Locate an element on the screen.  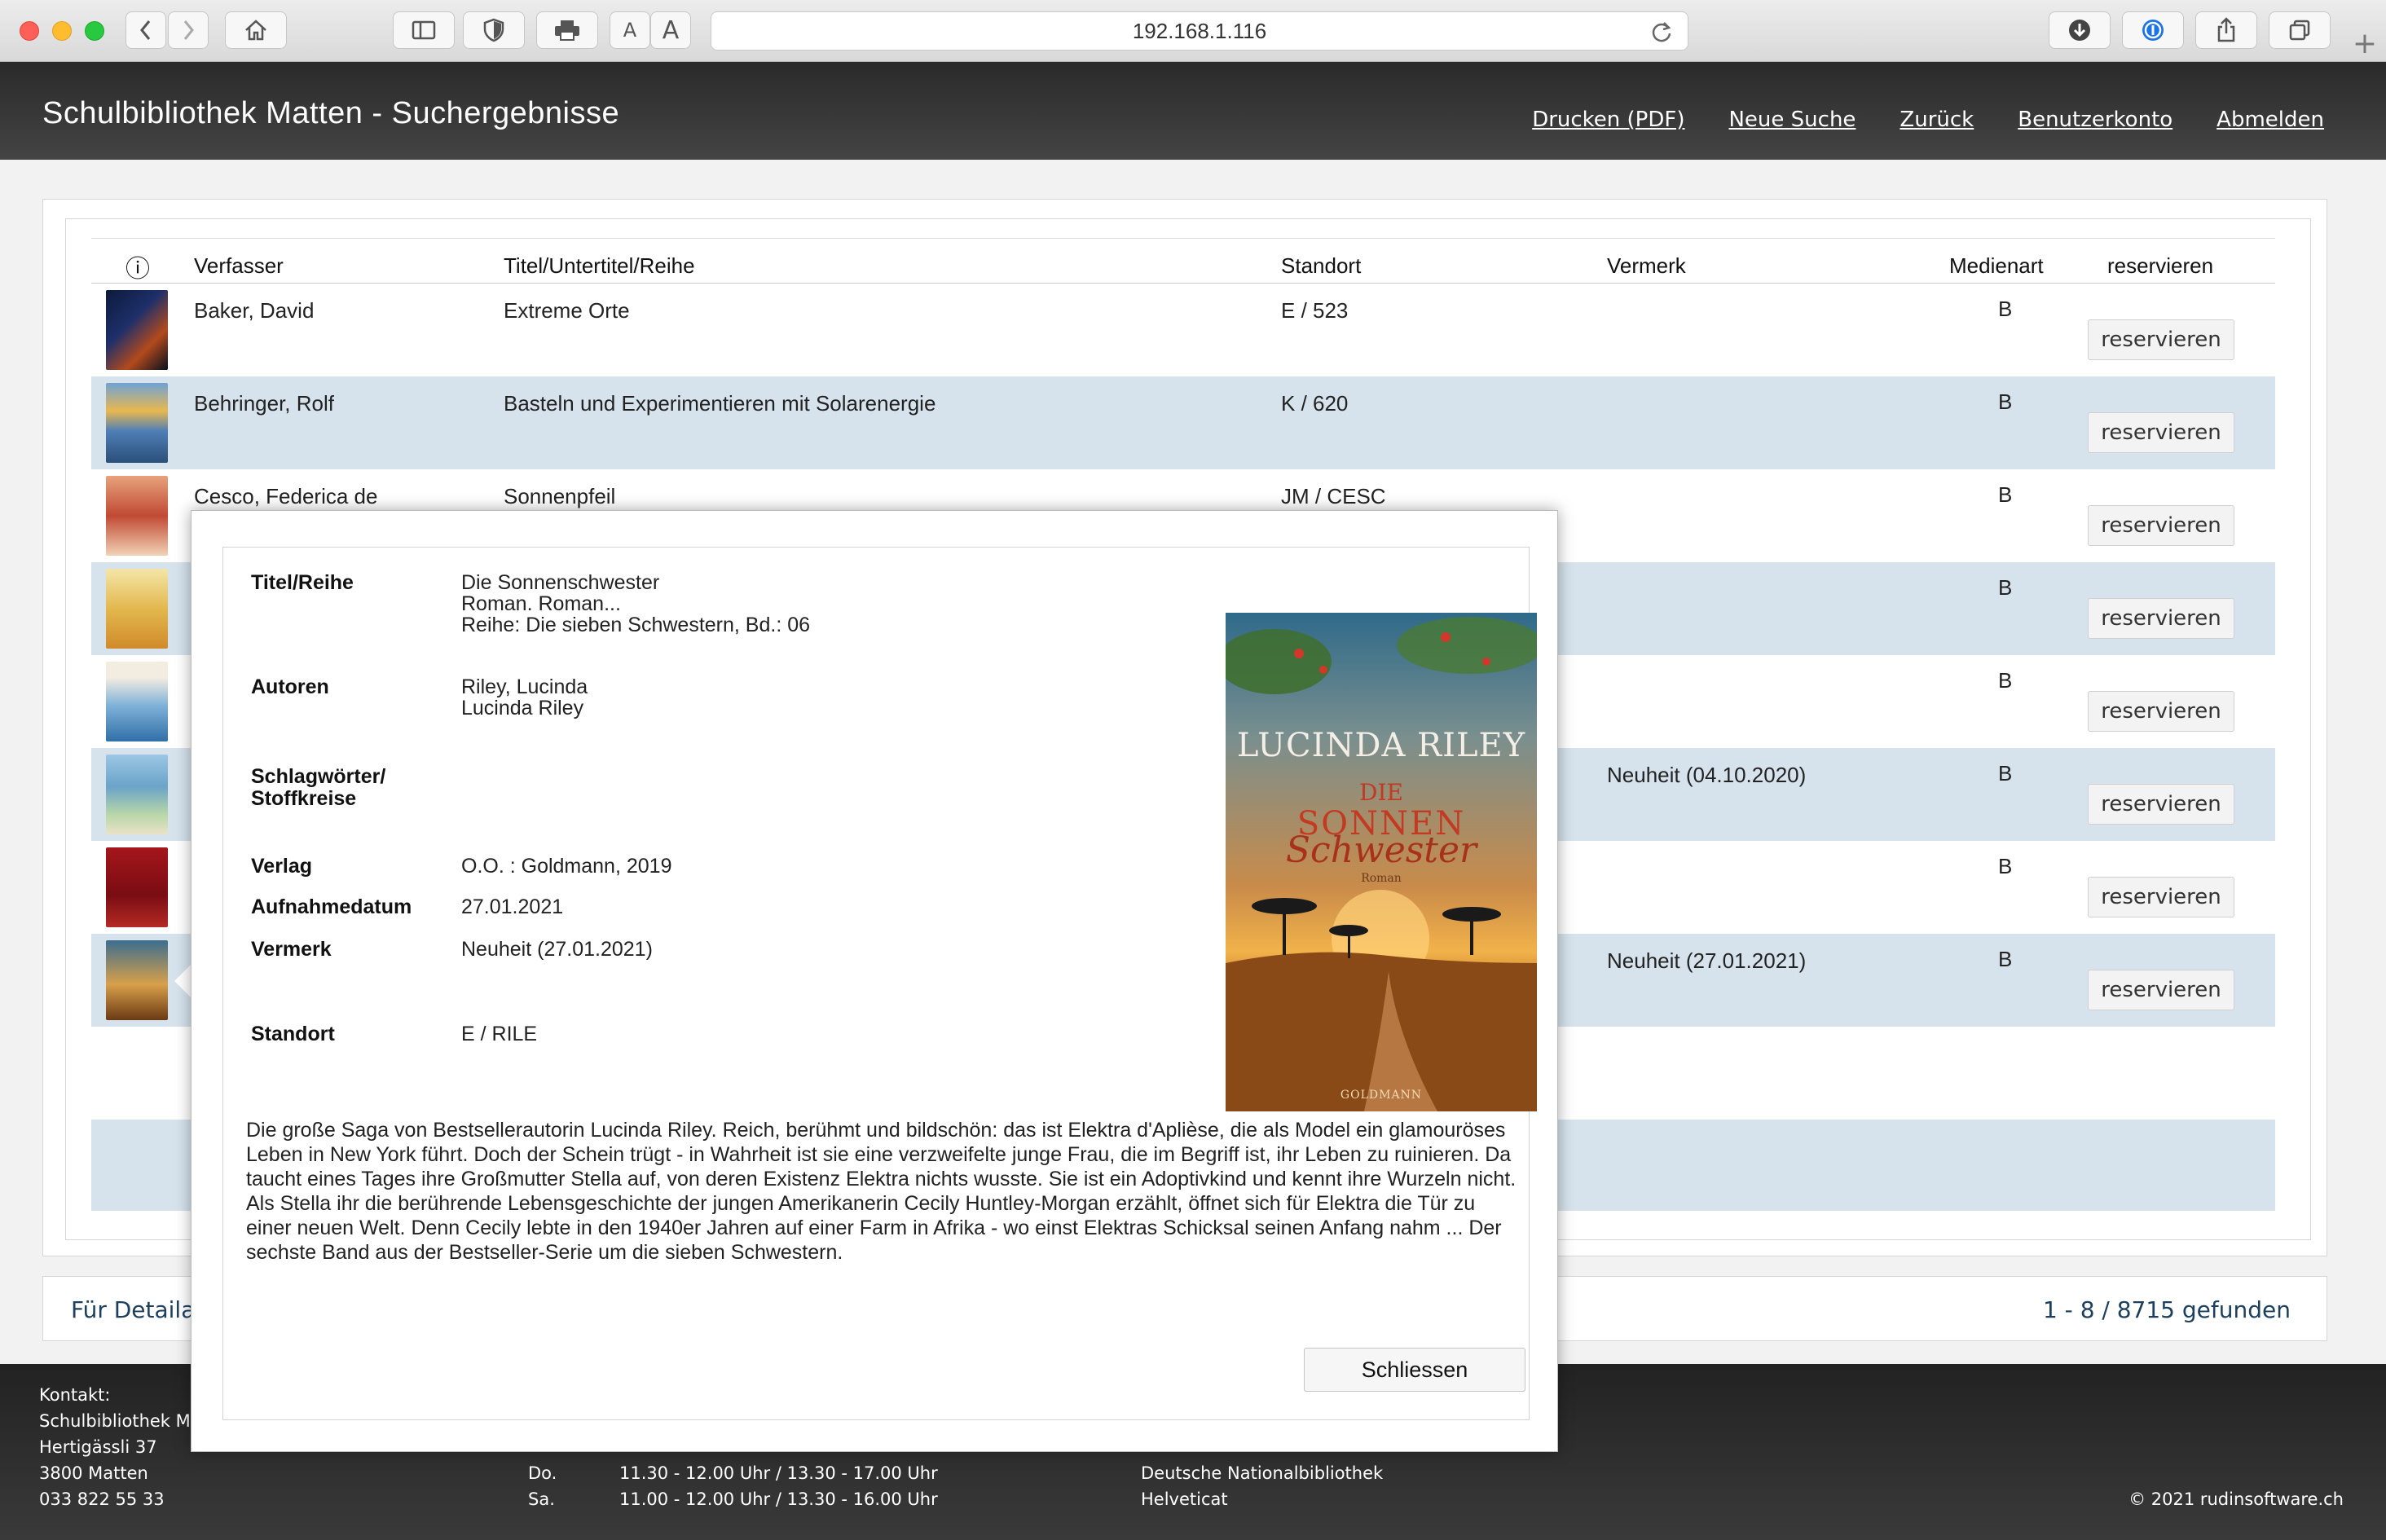
col-location: Standort is located at coordinates (1321, 266).